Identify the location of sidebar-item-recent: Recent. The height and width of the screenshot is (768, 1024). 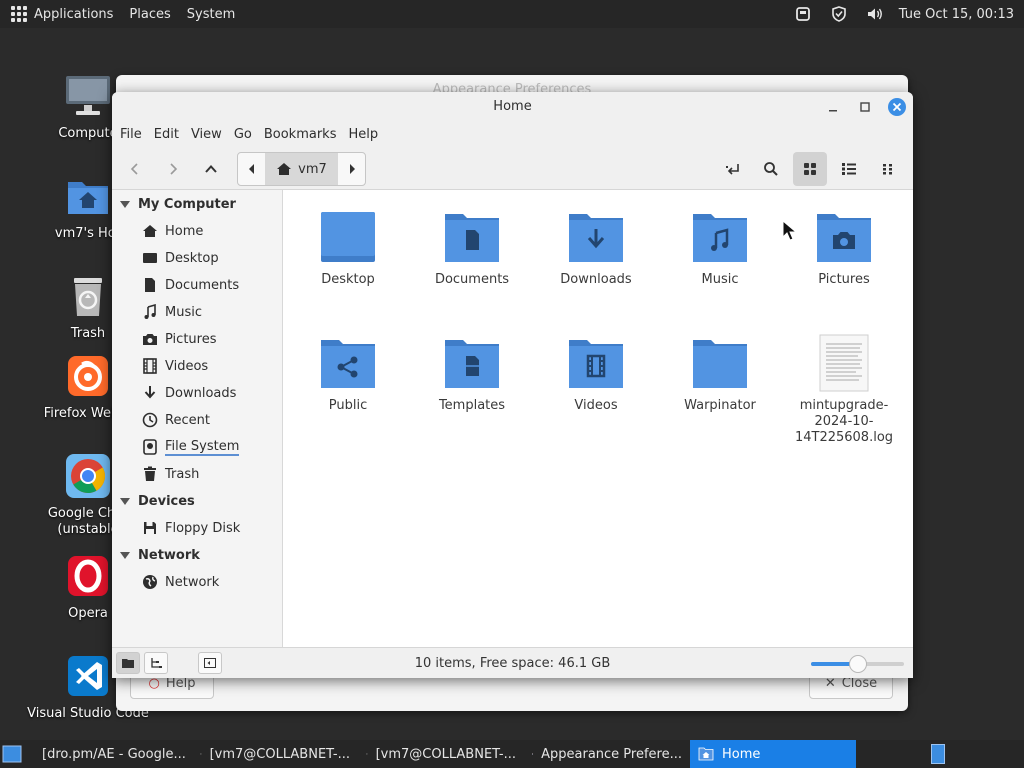
(176, 420).